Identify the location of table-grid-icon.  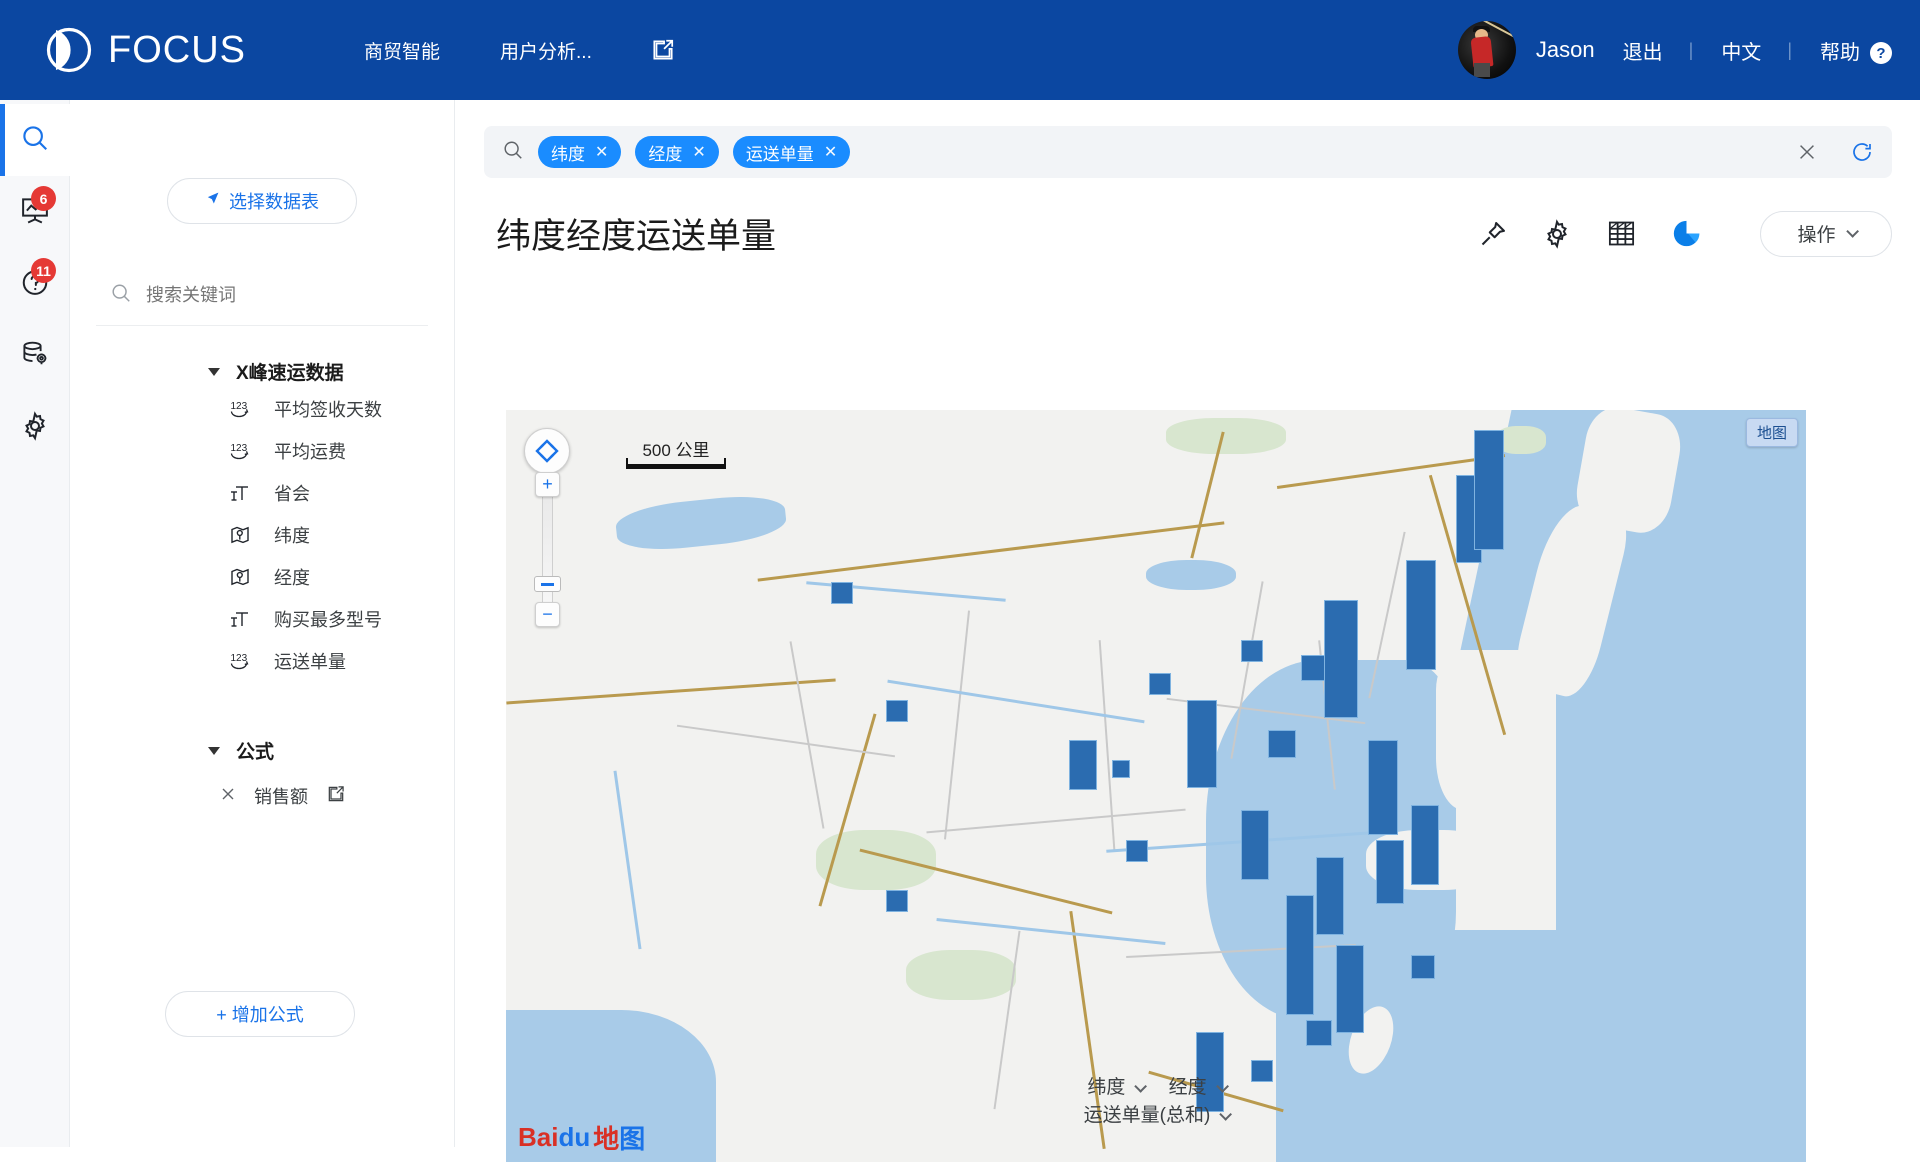
(1621, 233).